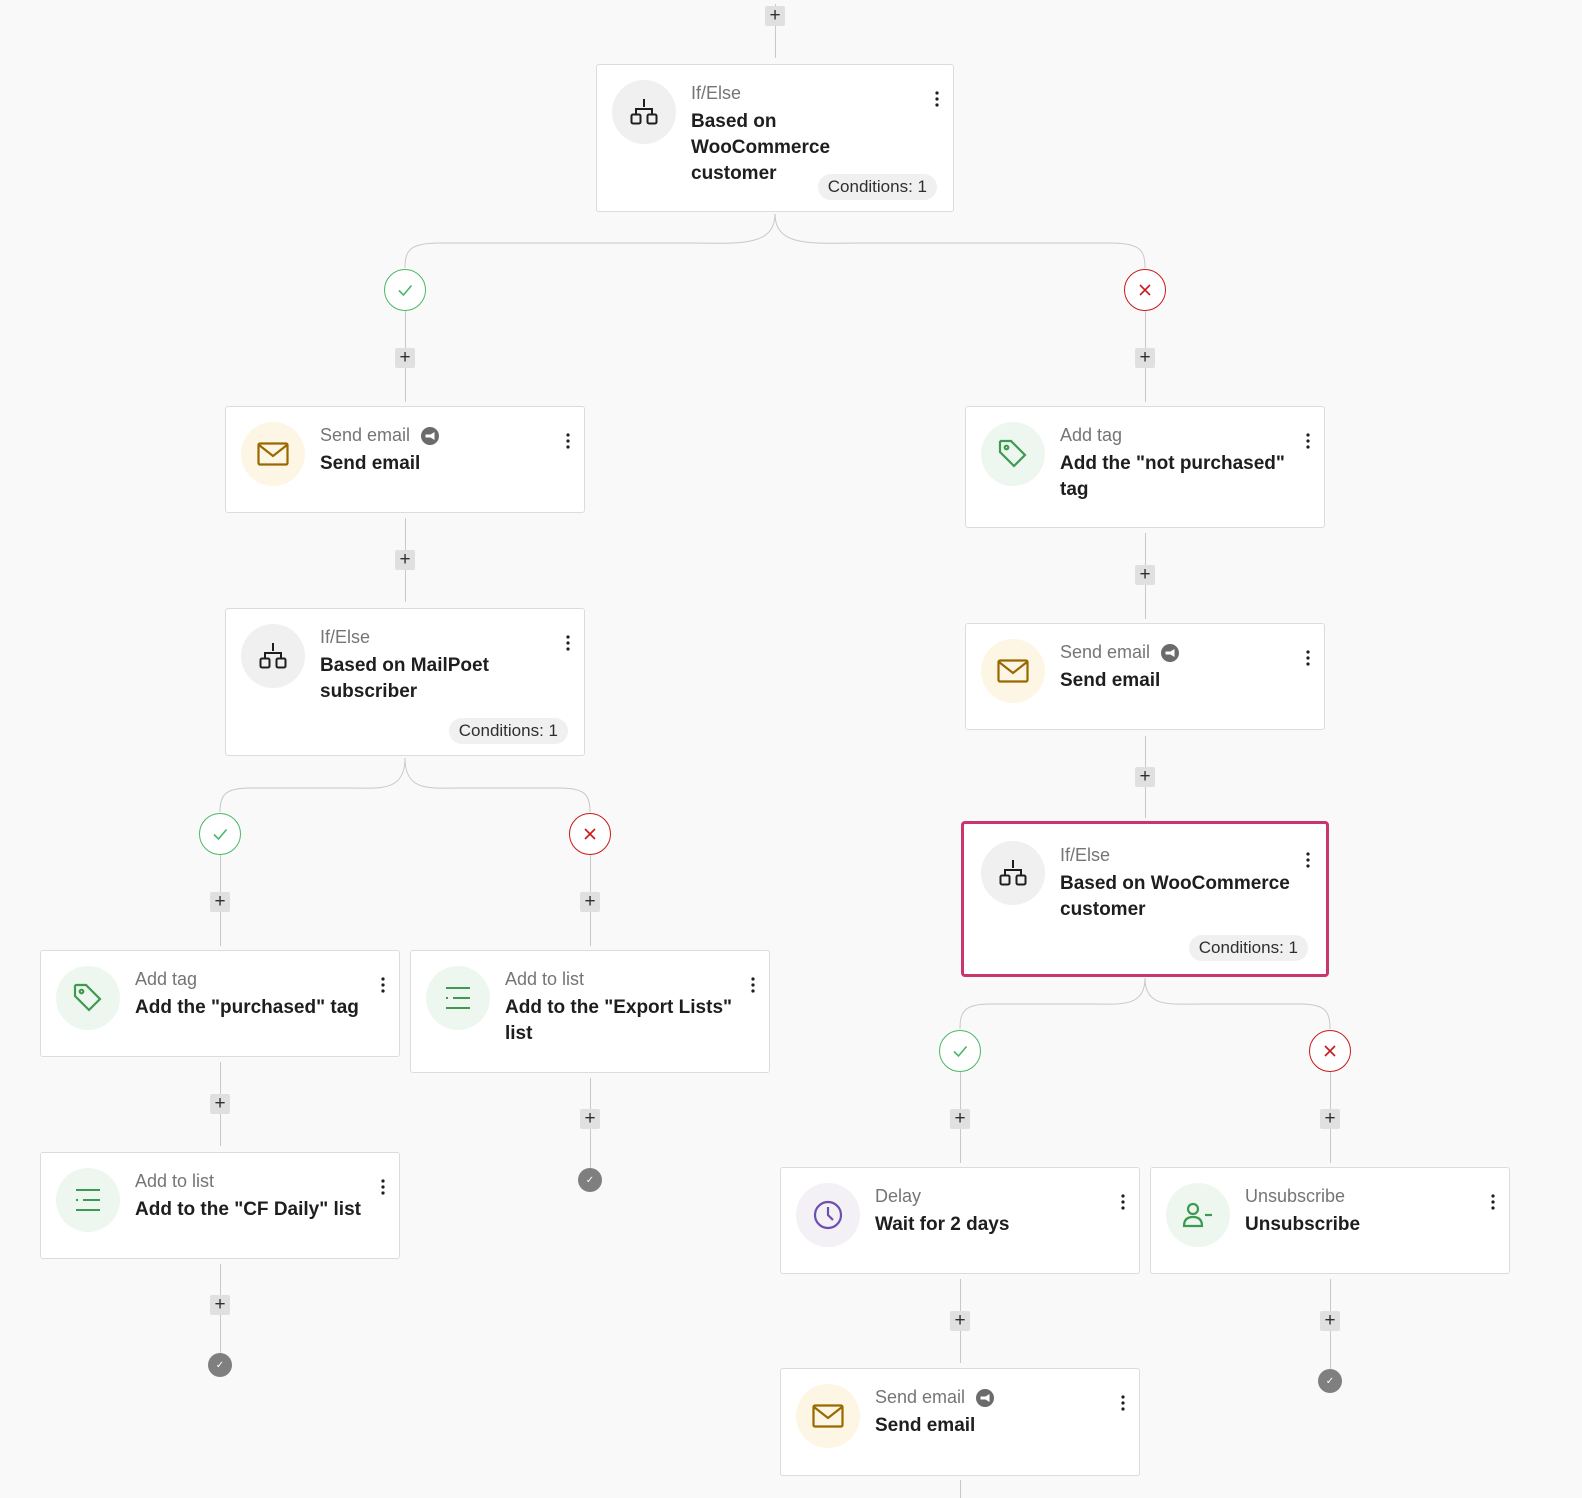  I want to click on step-card-add-tag: Add tag Add the "not purchased" tag, so click(1145, 467).